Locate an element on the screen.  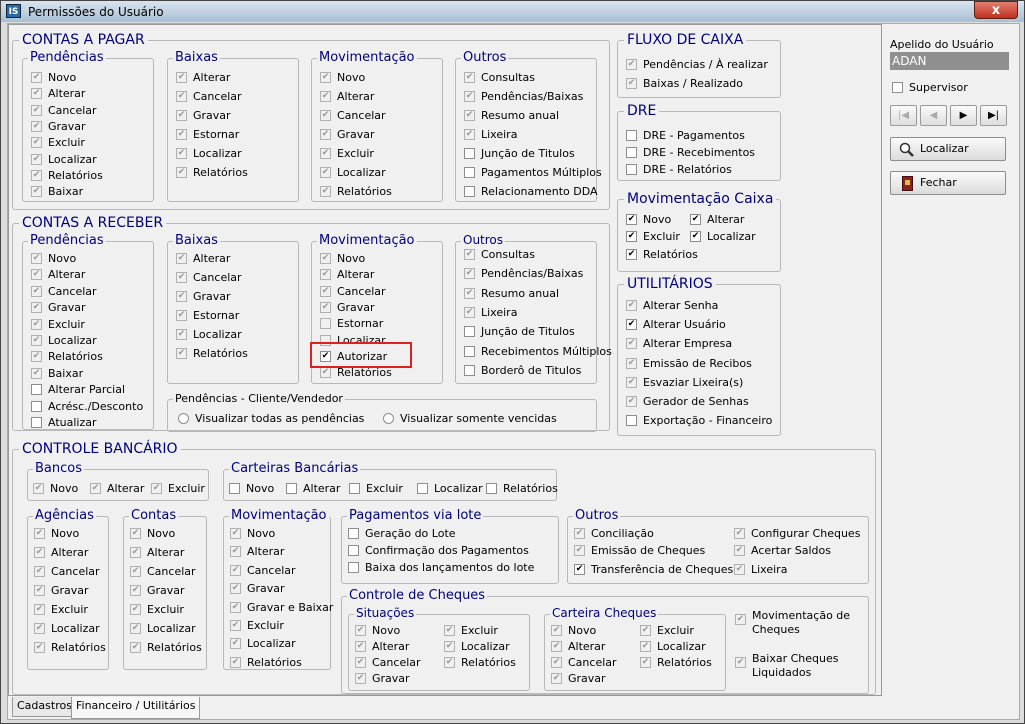
fechar-button: Fechar is located at coordinates (948, 183).